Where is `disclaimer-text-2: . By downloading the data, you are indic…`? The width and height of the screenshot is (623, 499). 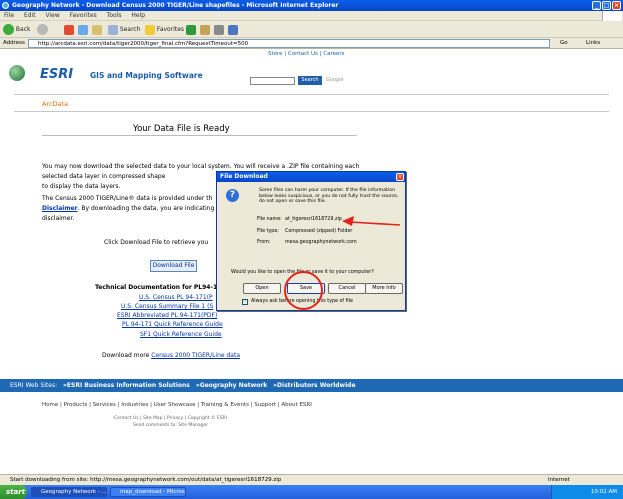
disclaimer-text-2: . By downloading the data, you are indic… is located at coordinates (146, 208).